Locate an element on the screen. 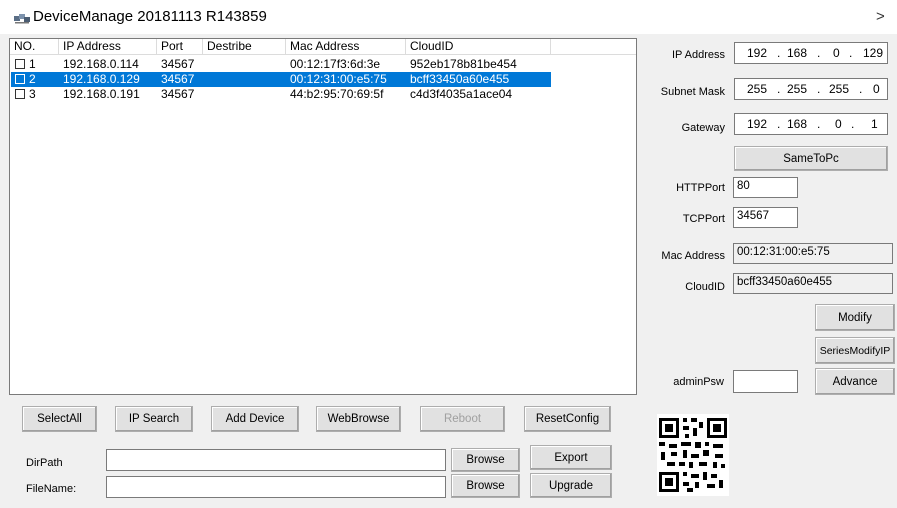  row-number: 1 is located at coordinates (32, 64).